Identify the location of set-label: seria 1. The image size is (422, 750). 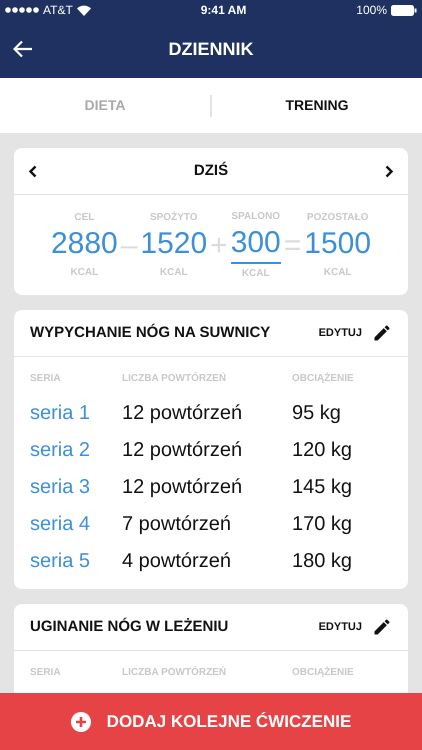
(61, 413).